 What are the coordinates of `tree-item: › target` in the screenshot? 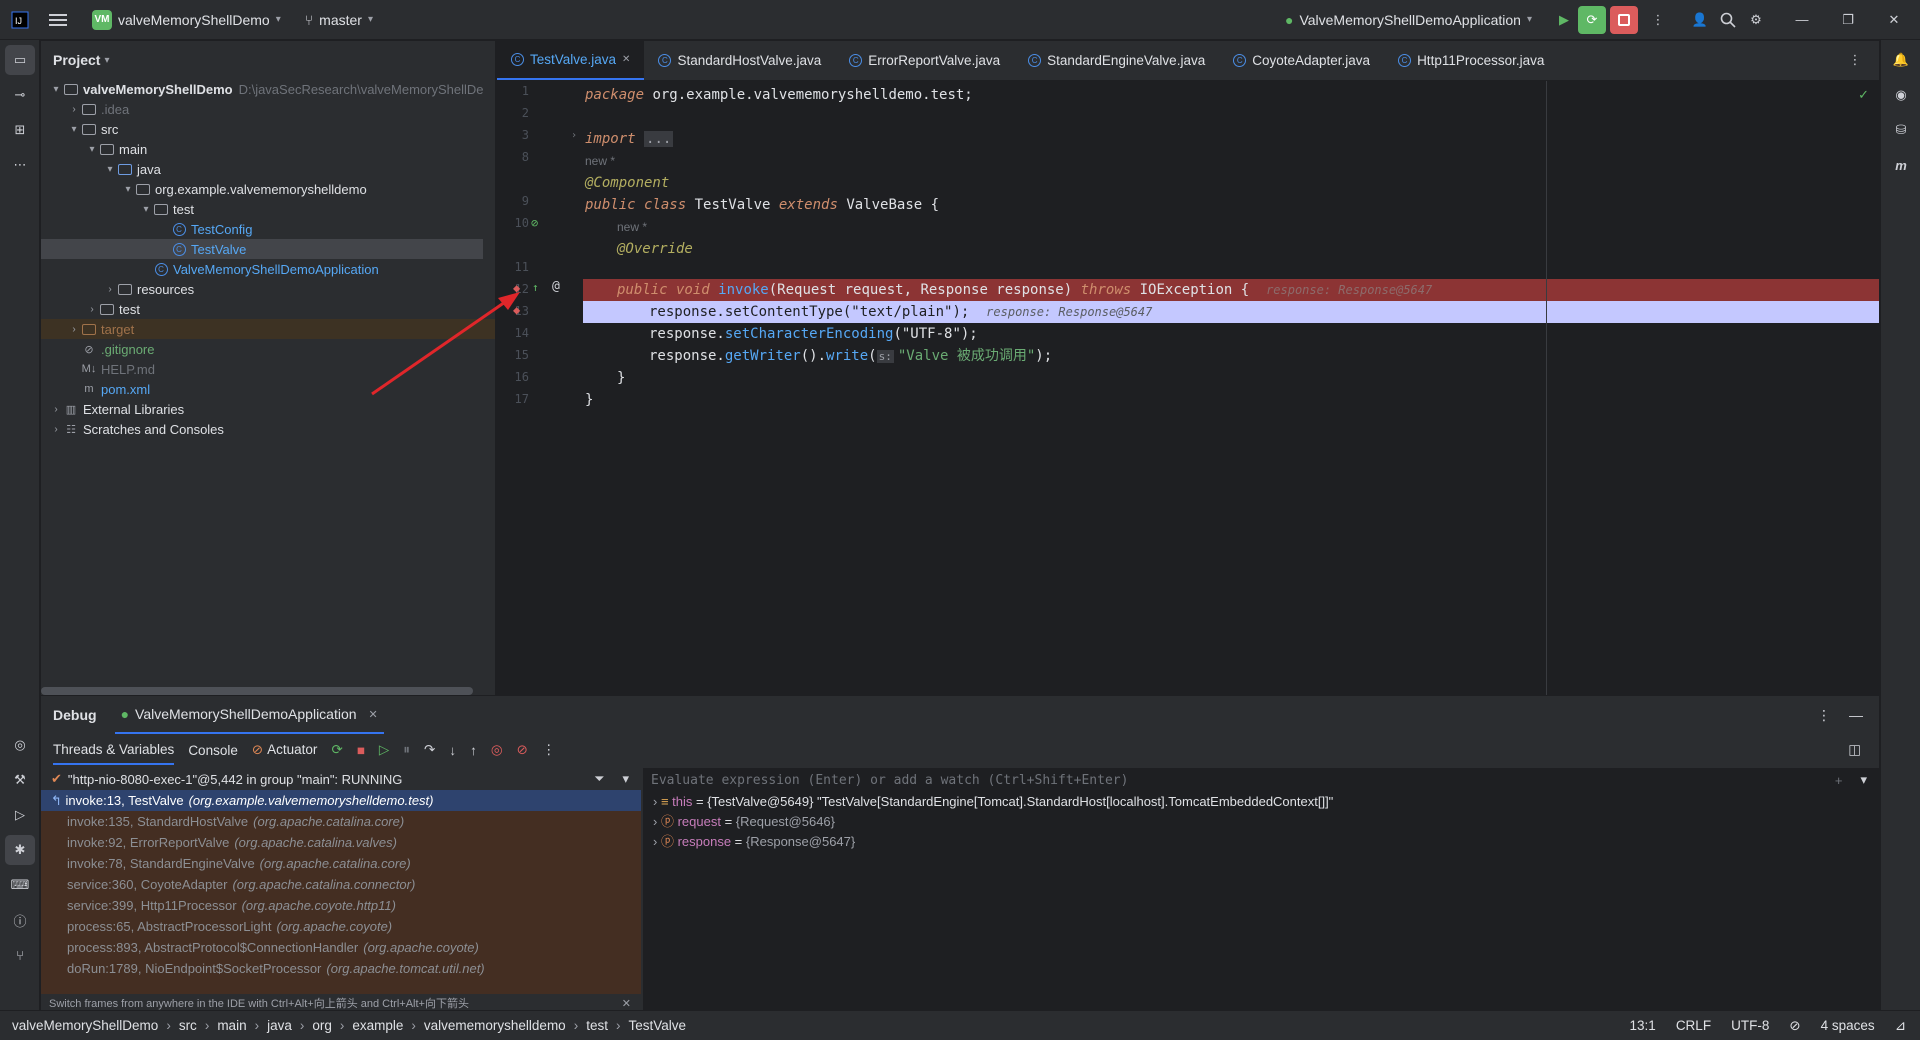 It's located at (268, 329).